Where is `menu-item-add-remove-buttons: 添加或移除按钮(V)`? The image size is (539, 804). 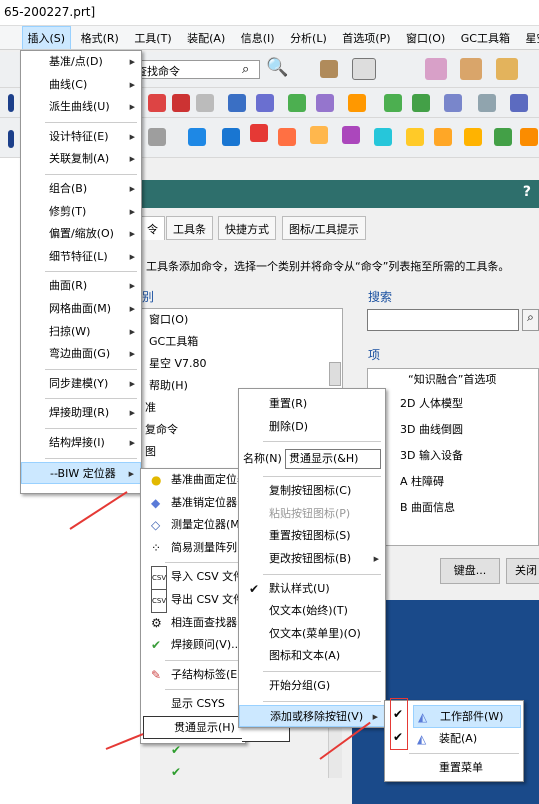 menu-item-add-remove-buttons: 添加或移除按钮(V) is located at coordinates (312, 716).